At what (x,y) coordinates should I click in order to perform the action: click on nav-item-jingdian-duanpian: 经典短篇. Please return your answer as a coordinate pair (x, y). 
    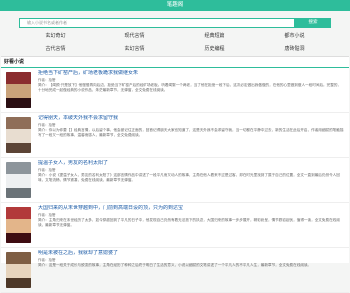
    Looking at the image, I should click on (214, 36).